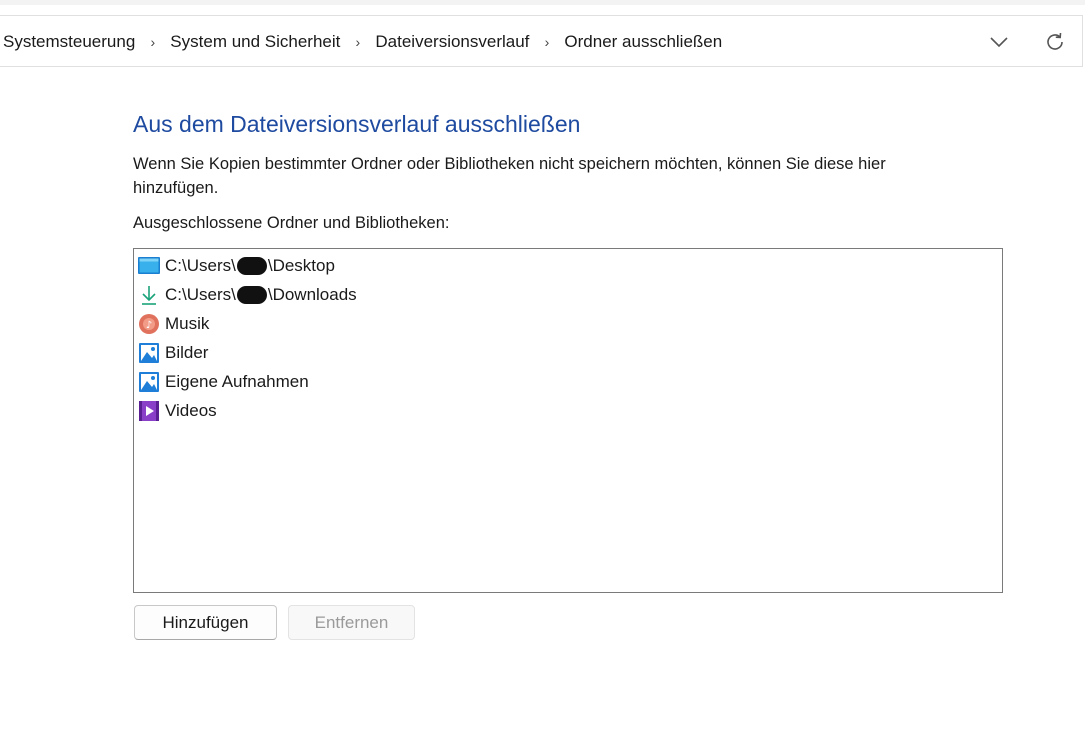 Image resolution: width=1085 pixels, height=746 pixels. Describe the element at coordinates (542, 2) in the screenshot. I see `window-top-strip` at that location.